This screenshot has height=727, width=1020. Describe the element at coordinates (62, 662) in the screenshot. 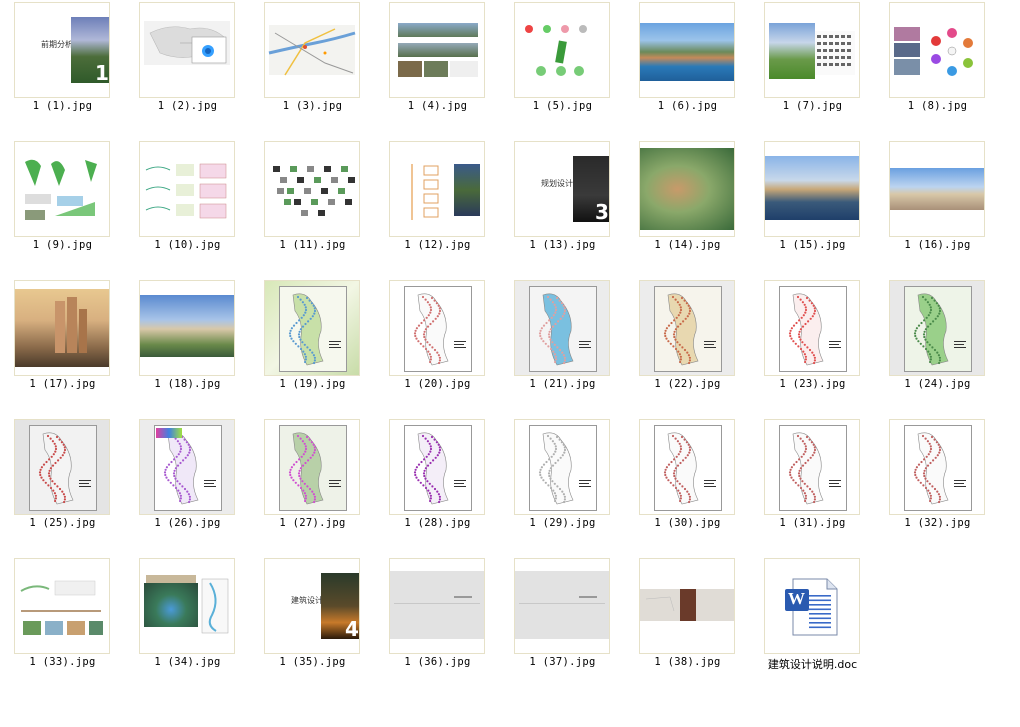

I see `file-name-label: 1 (33).jpg` at that location.